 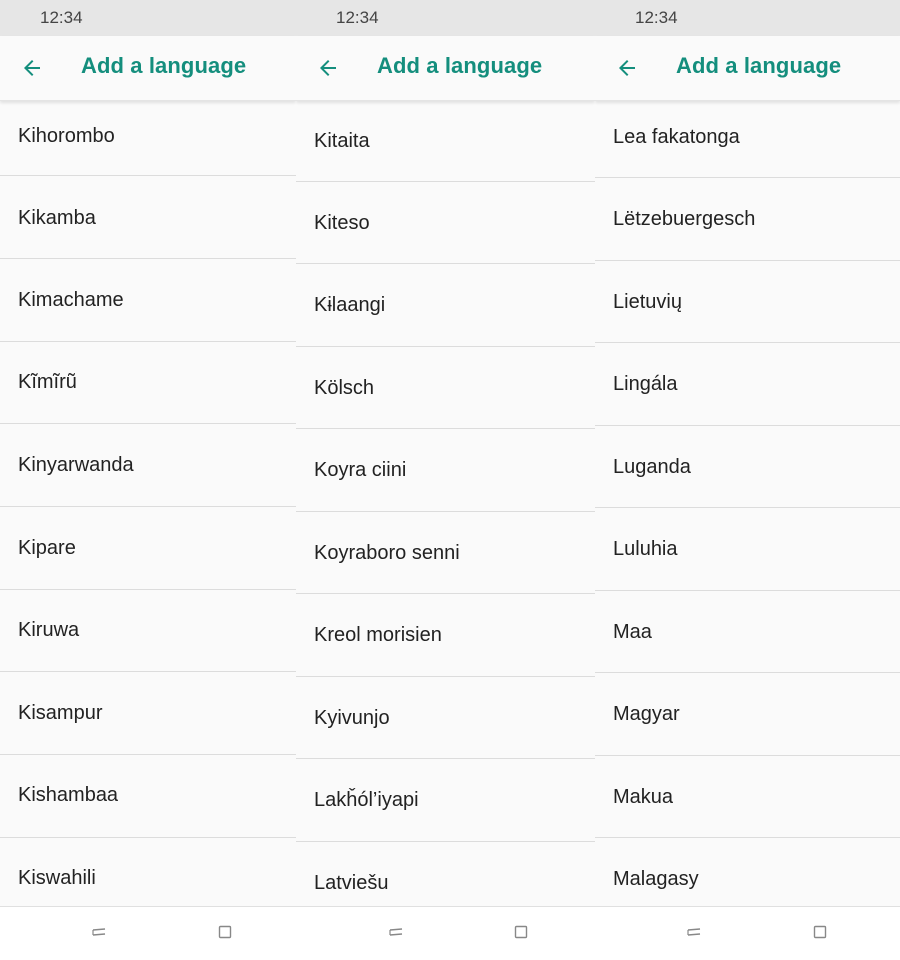 I want to click on list-item: Lakȟól’iyapi, so click(x=445, y=800).